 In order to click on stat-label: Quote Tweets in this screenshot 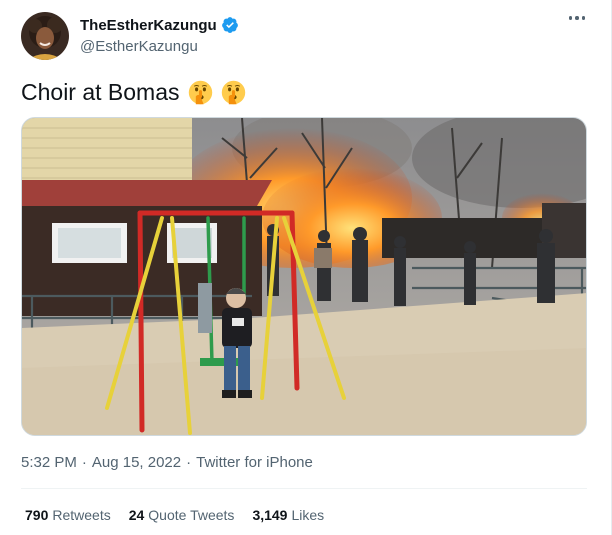, I will do `click(191, 515)`.